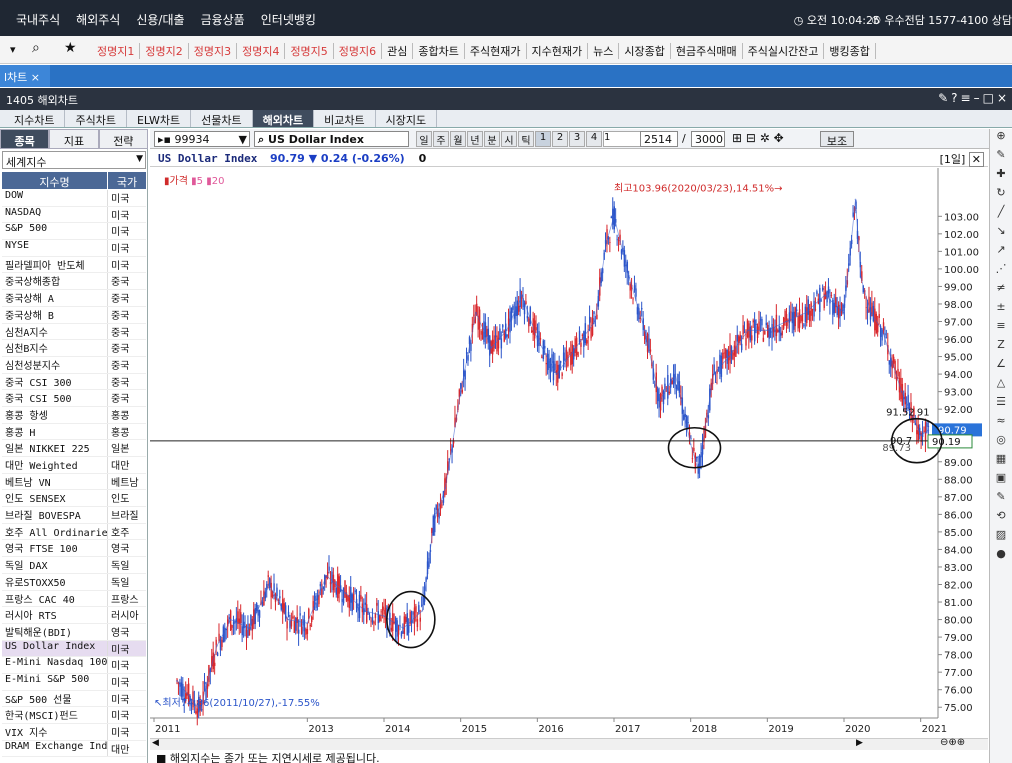 The width and height of the screenshot is (1012, 763). I want to click on list-item: 홍콩 항셍 홍콩, so click(74, 415).